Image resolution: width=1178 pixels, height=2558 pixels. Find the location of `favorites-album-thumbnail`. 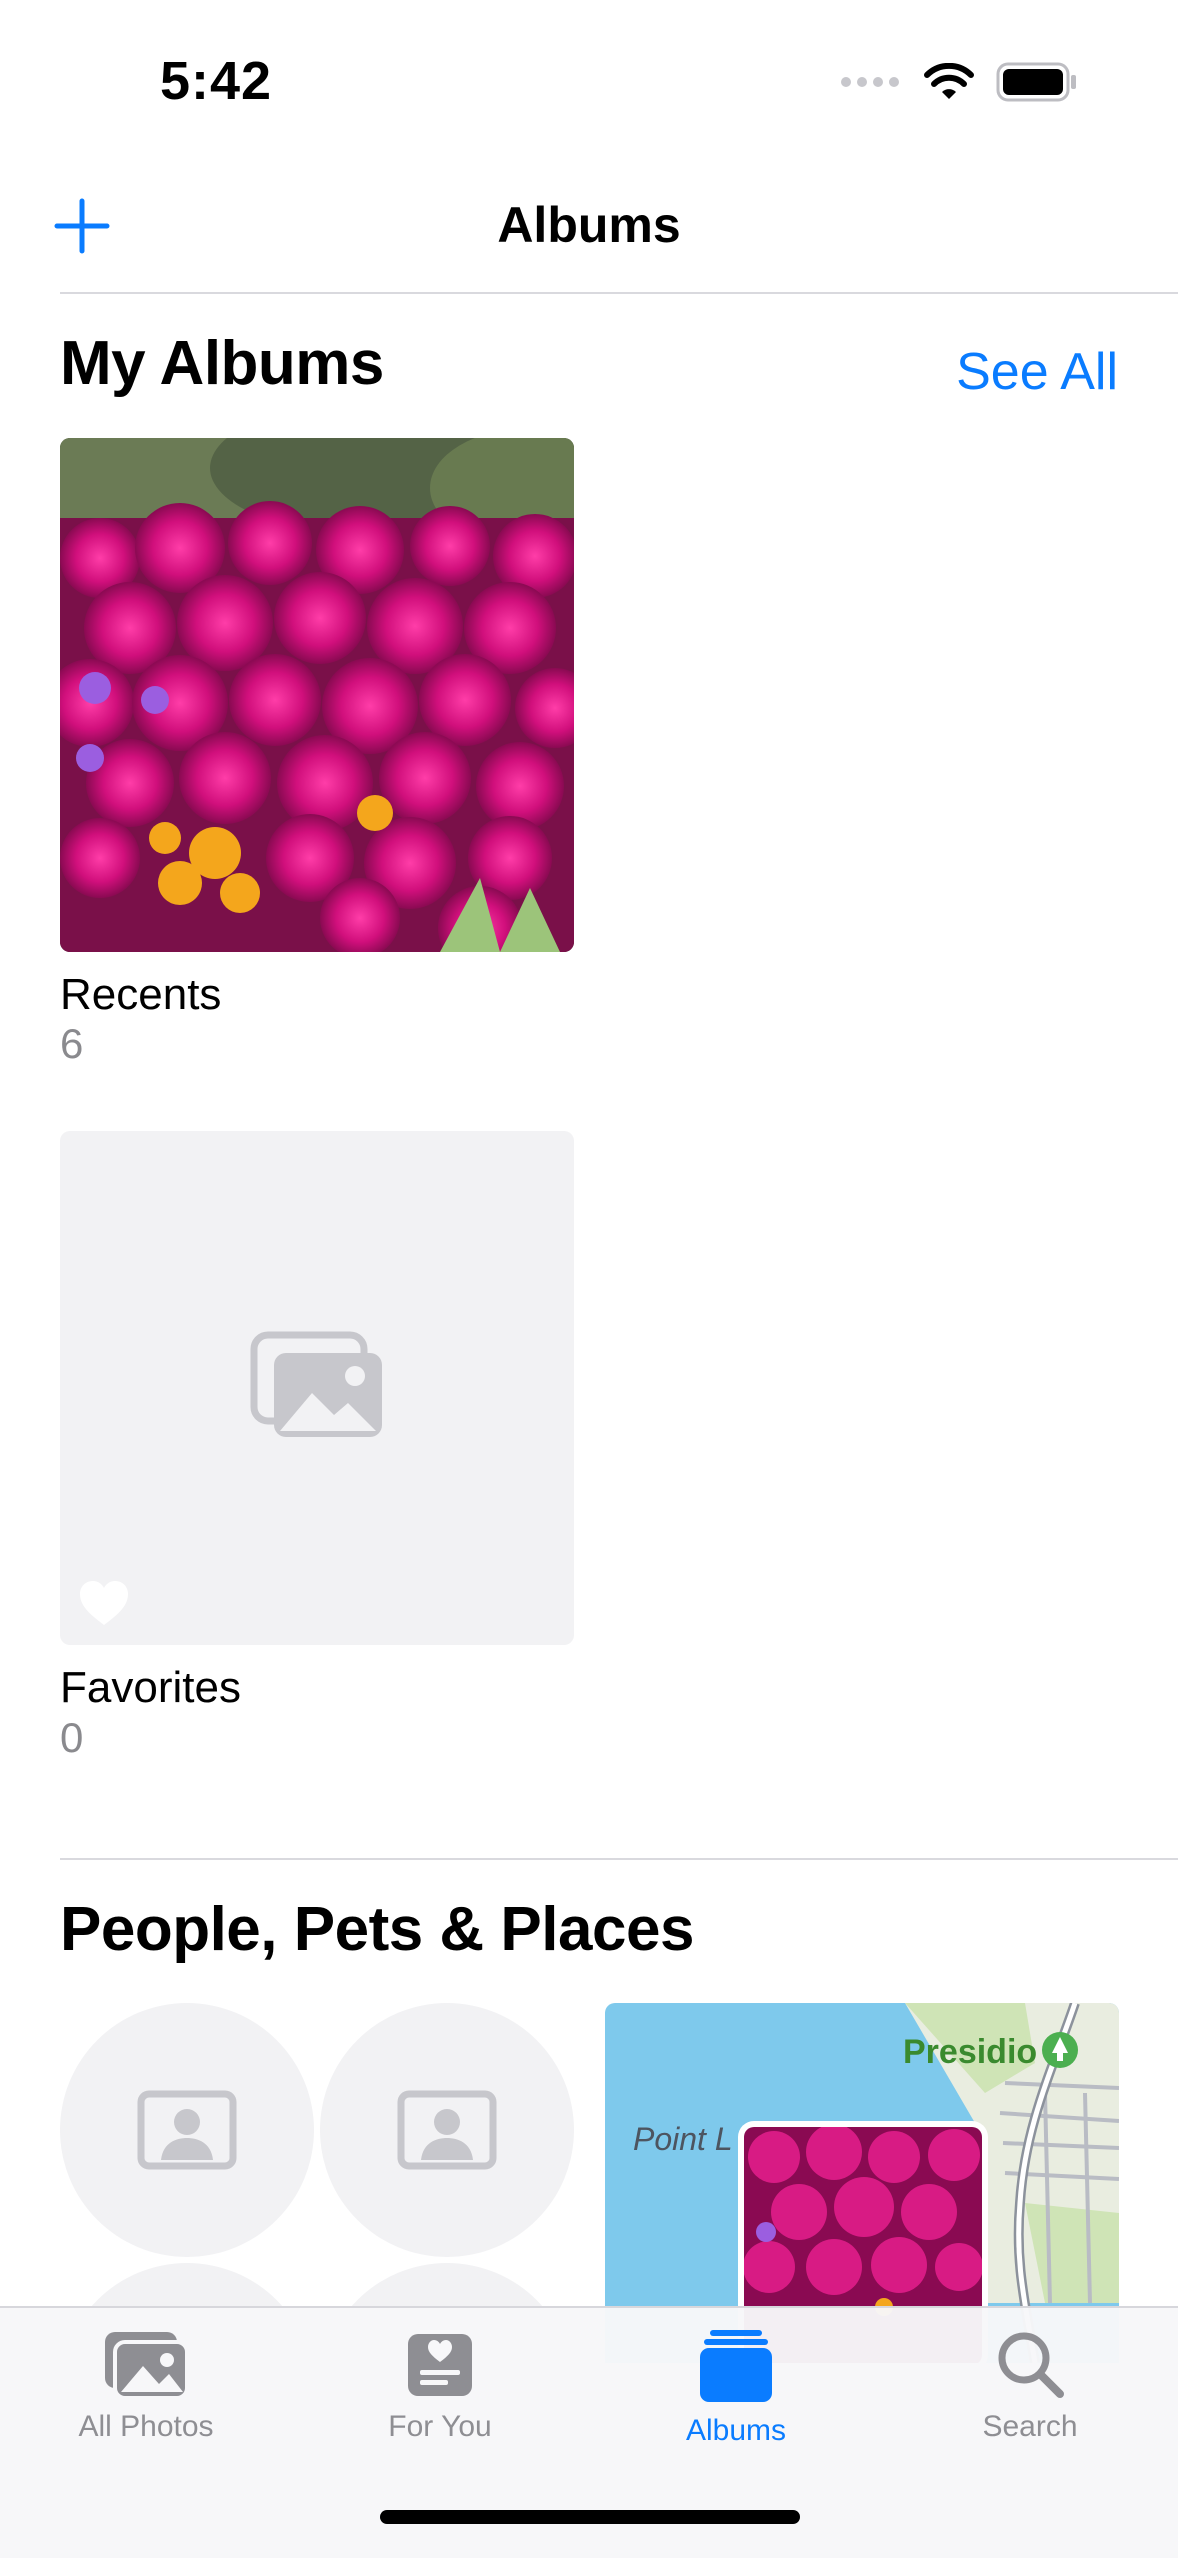

favorites-album-thumbnail is located at coordinates (317, 1388).